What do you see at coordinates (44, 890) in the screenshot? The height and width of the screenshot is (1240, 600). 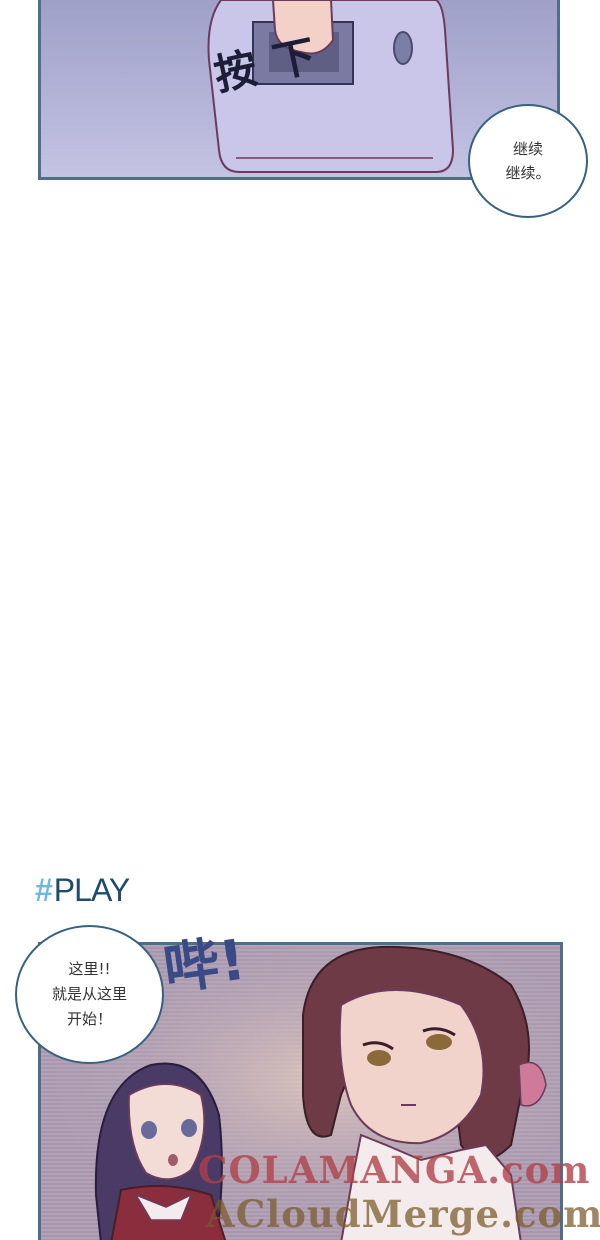 I see `hash-symbol: #` at bounding box center [44, 890].